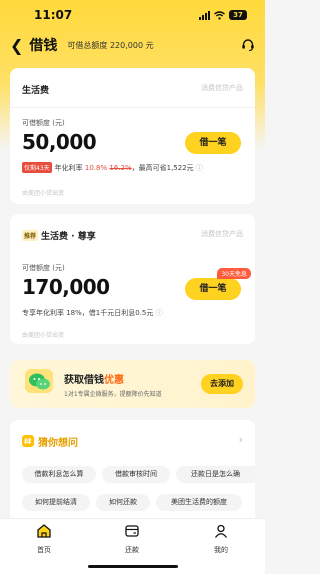  I want to click on back-icon: ❮, so click(16, 45).